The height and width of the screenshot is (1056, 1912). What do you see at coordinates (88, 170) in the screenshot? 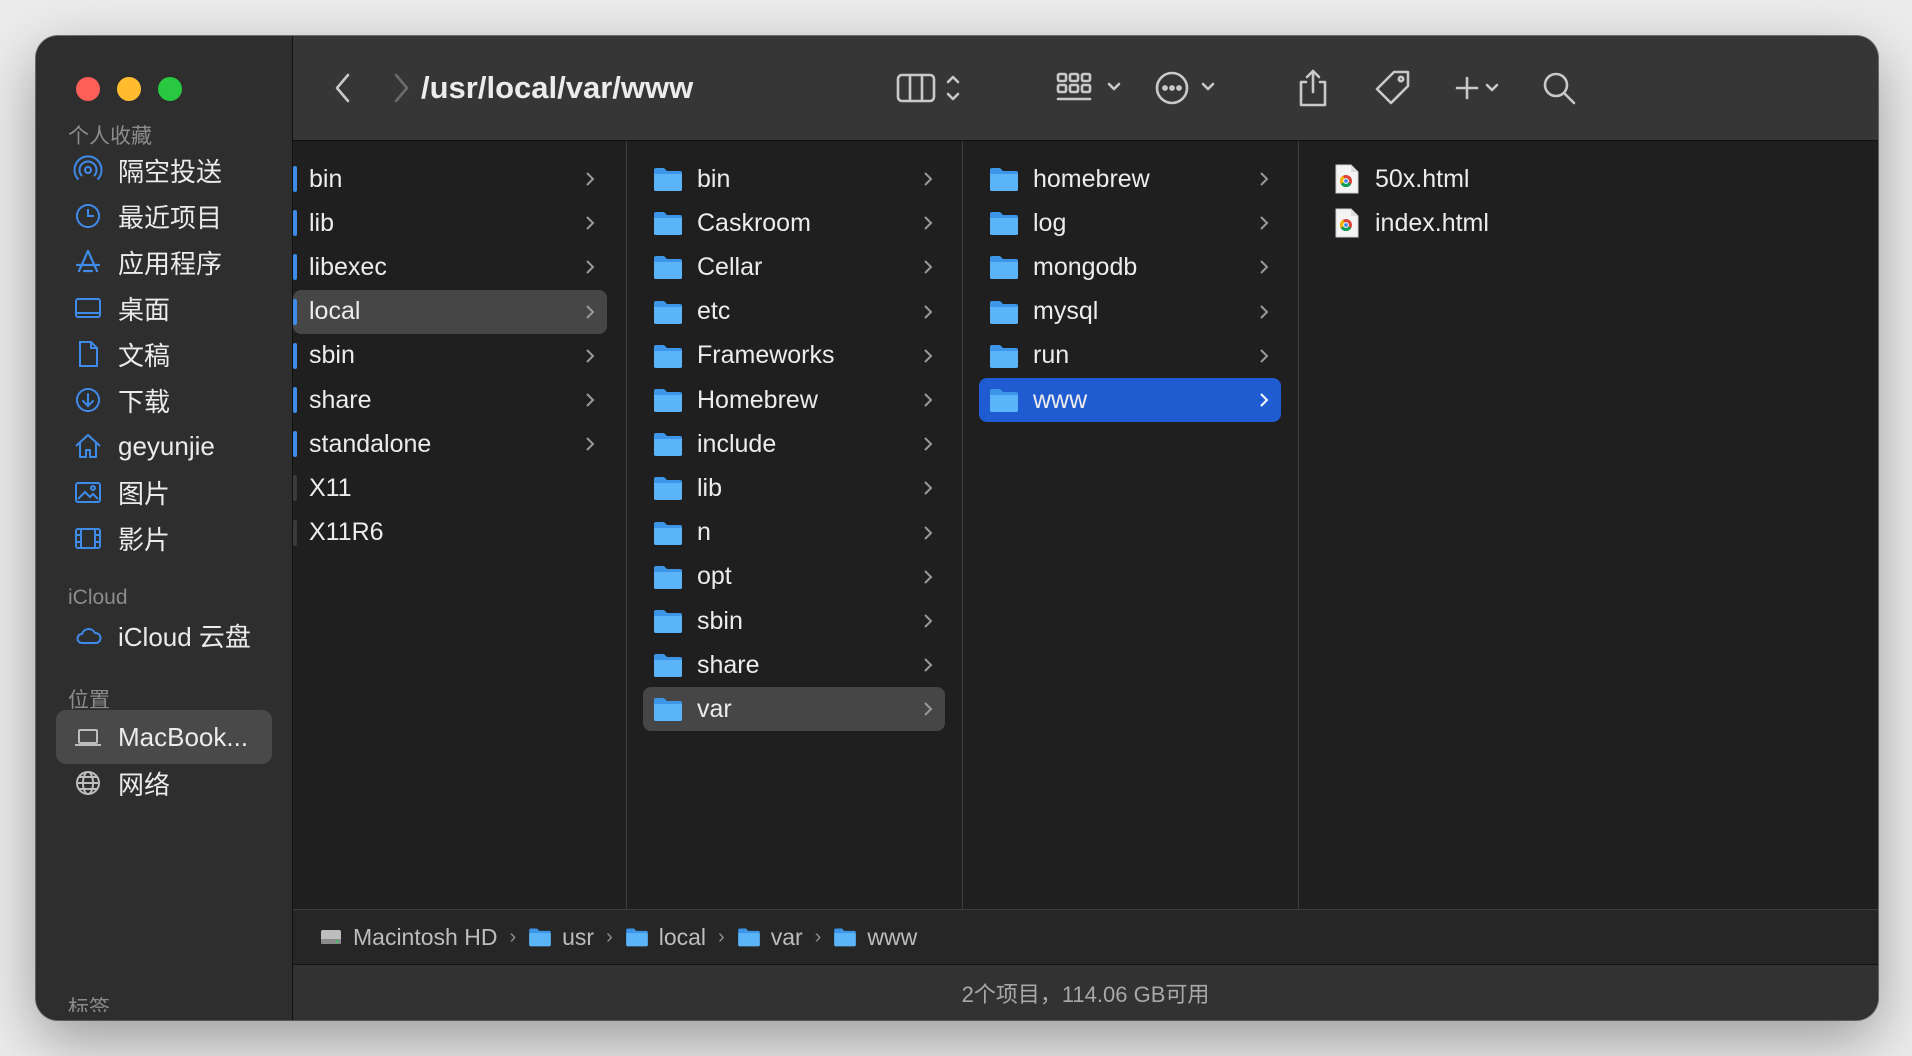
I see `airdrop-icon` at bounding box center [88, 170].